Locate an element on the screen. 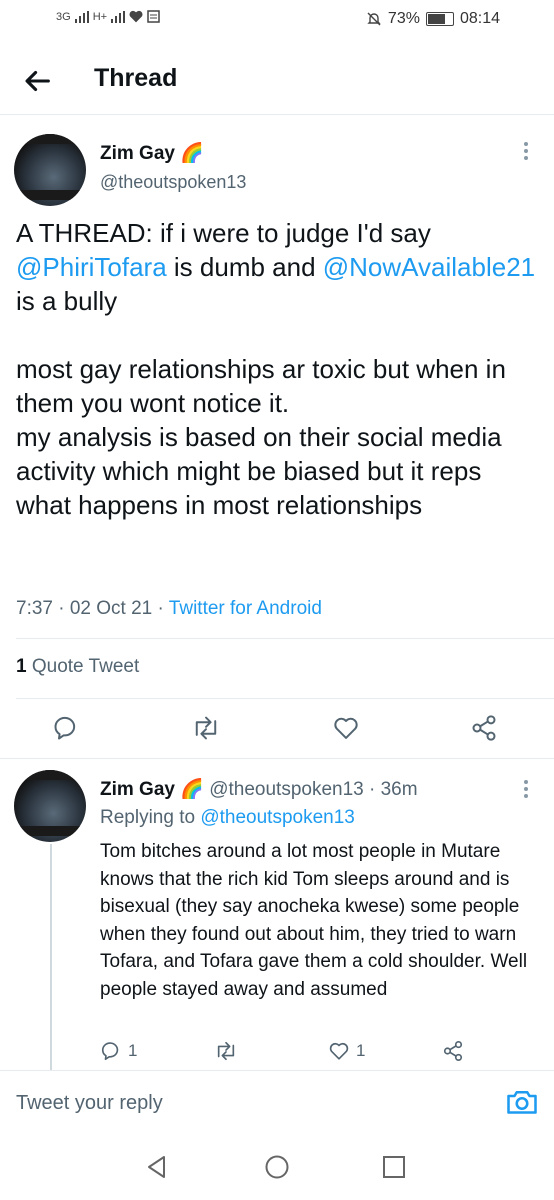 The width and height of the screenshot is (554, 1200). system-nav-bar is located at coordinates (277, 1170).